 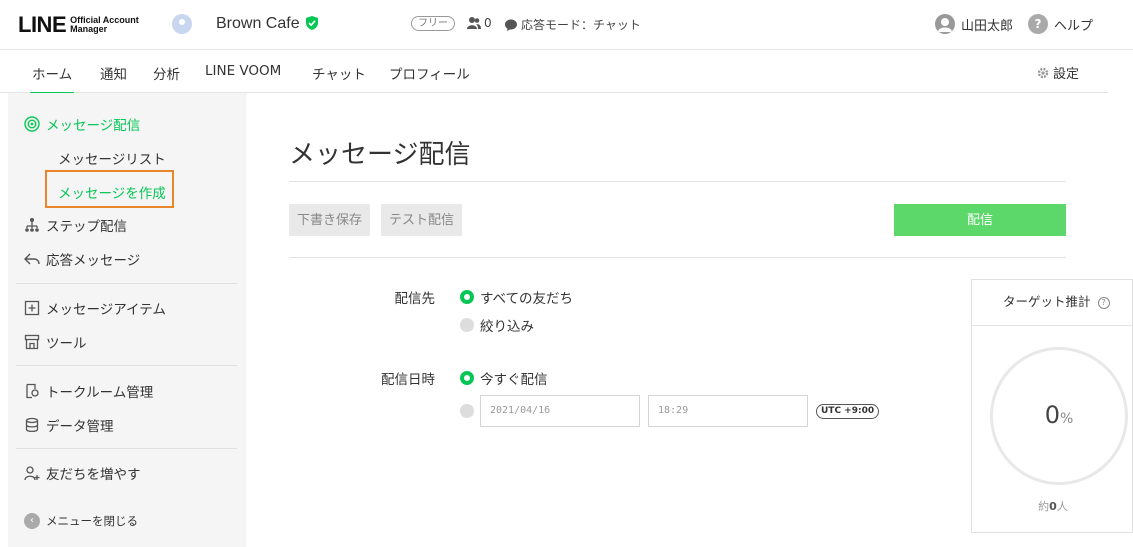 I want to click on tab-home: ホーム, so click(x=52, y=79).